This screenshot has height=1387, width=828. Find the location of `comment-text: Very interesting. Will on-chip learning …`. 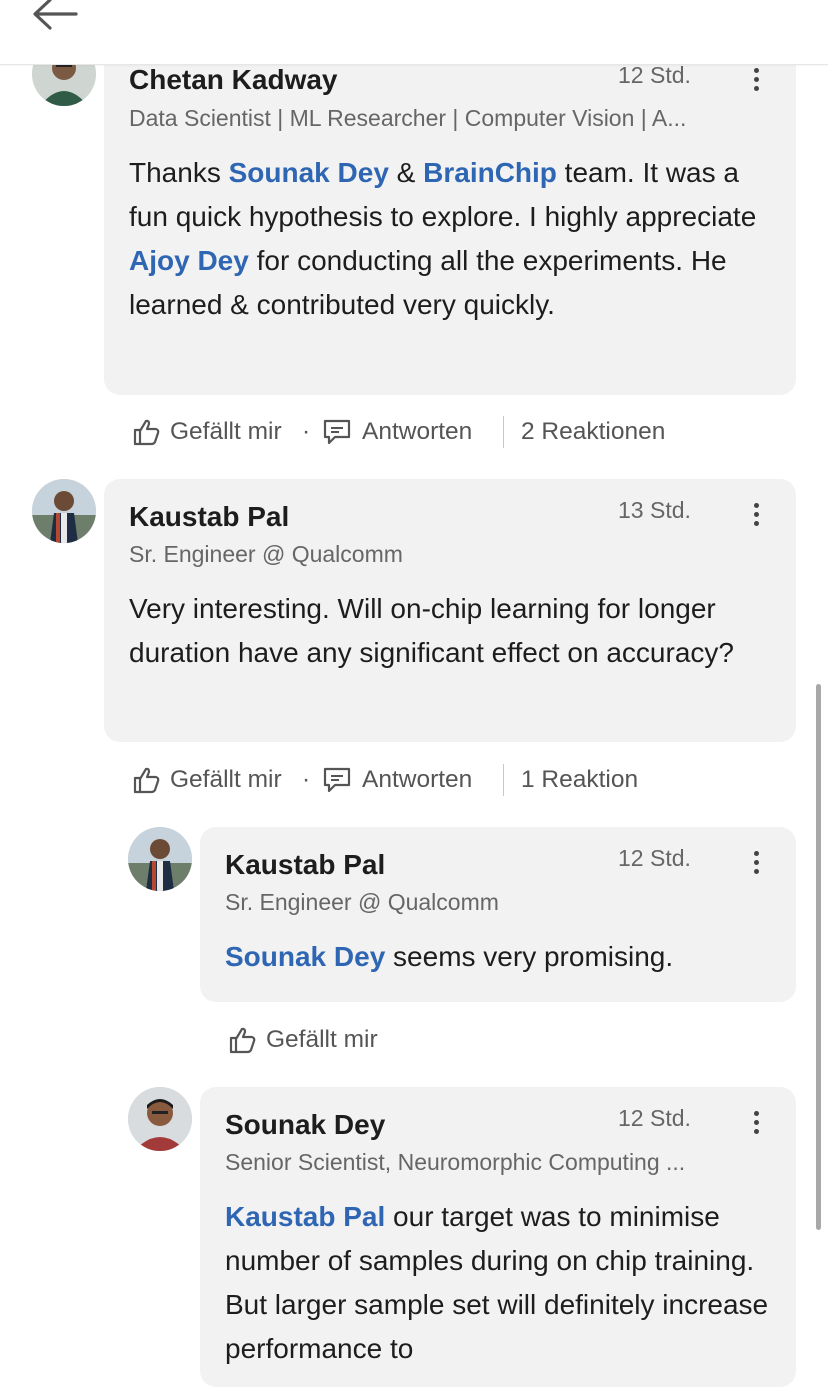

comment-text: Very interesting. Will on-chip learning … is located at coordinates (431, 630).